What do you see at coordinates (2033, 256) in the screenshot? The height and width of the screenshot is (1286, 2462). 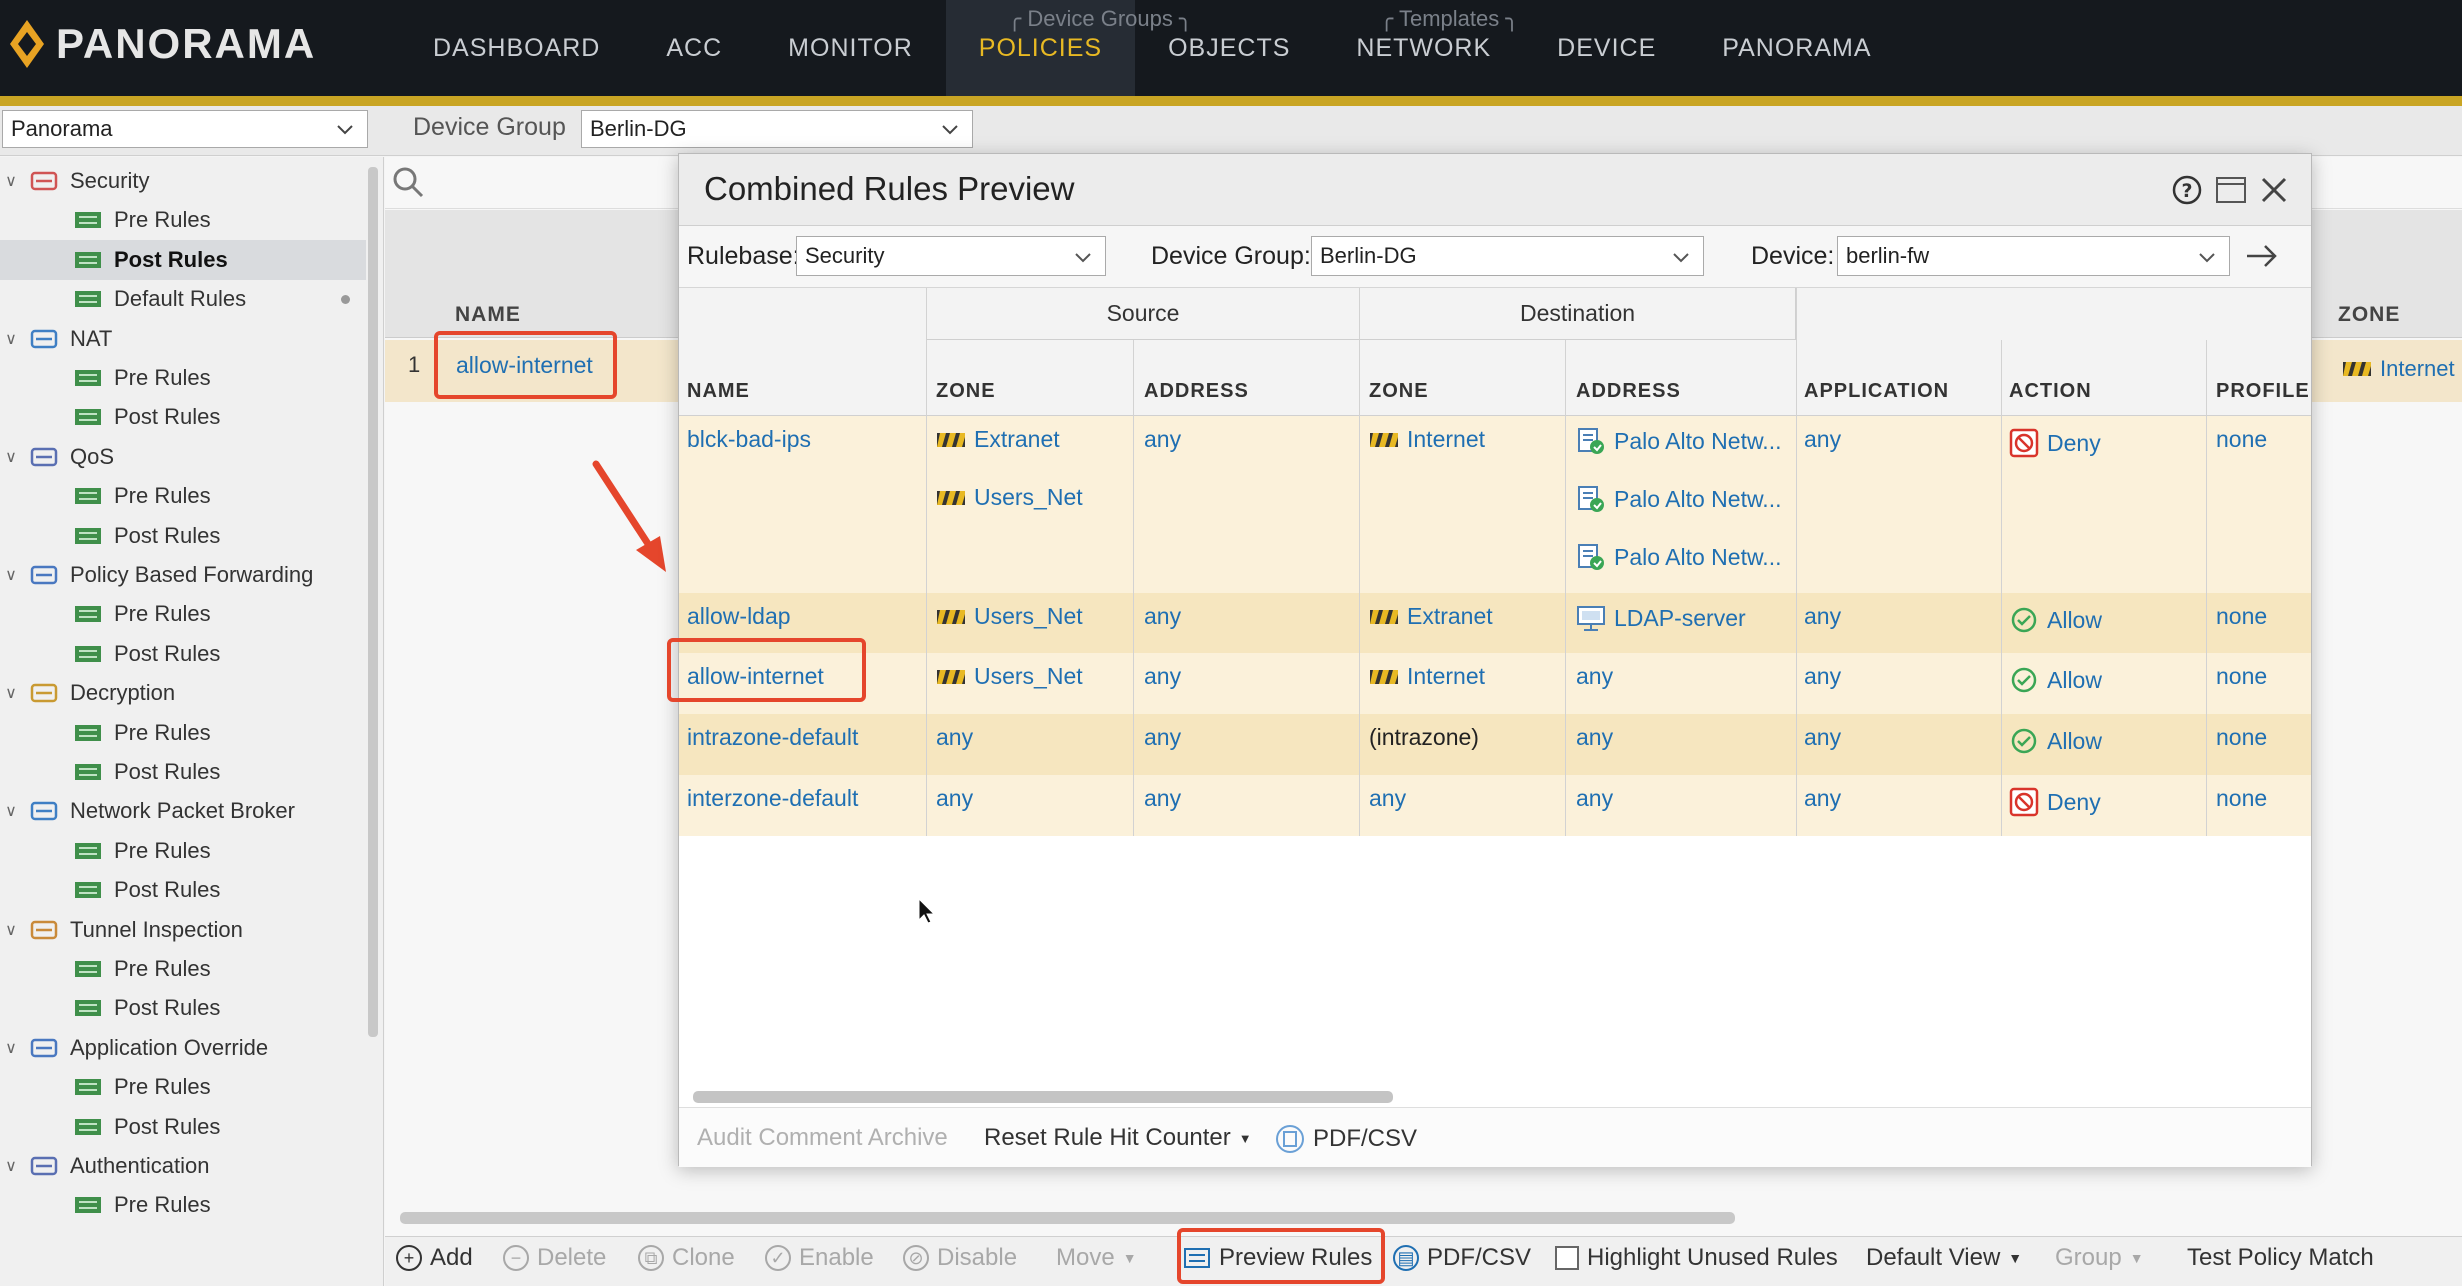 I see `device-select: berlin-fw` at bounding box center [2033, 256].